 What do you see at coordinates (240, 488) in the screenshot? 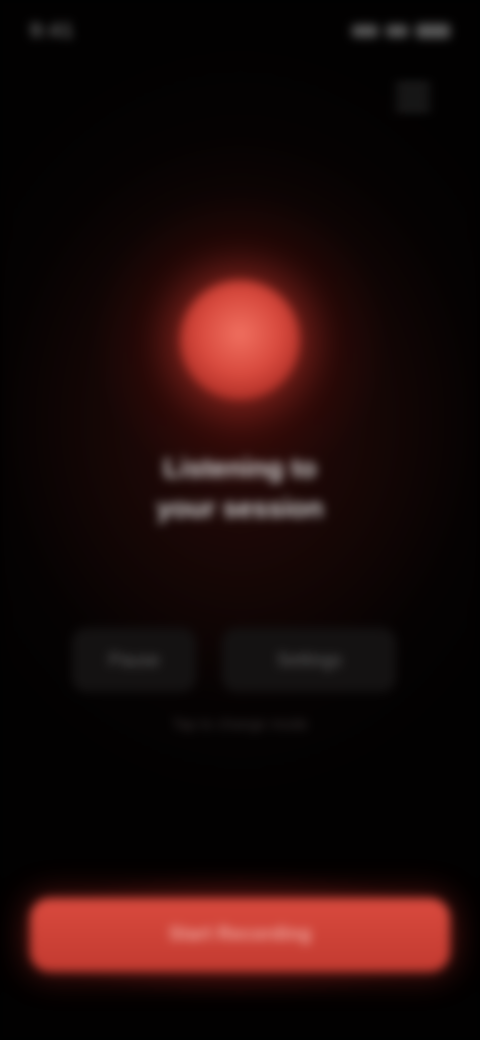
I see `headline: Listening to your session` at bounding box center [240, 488].